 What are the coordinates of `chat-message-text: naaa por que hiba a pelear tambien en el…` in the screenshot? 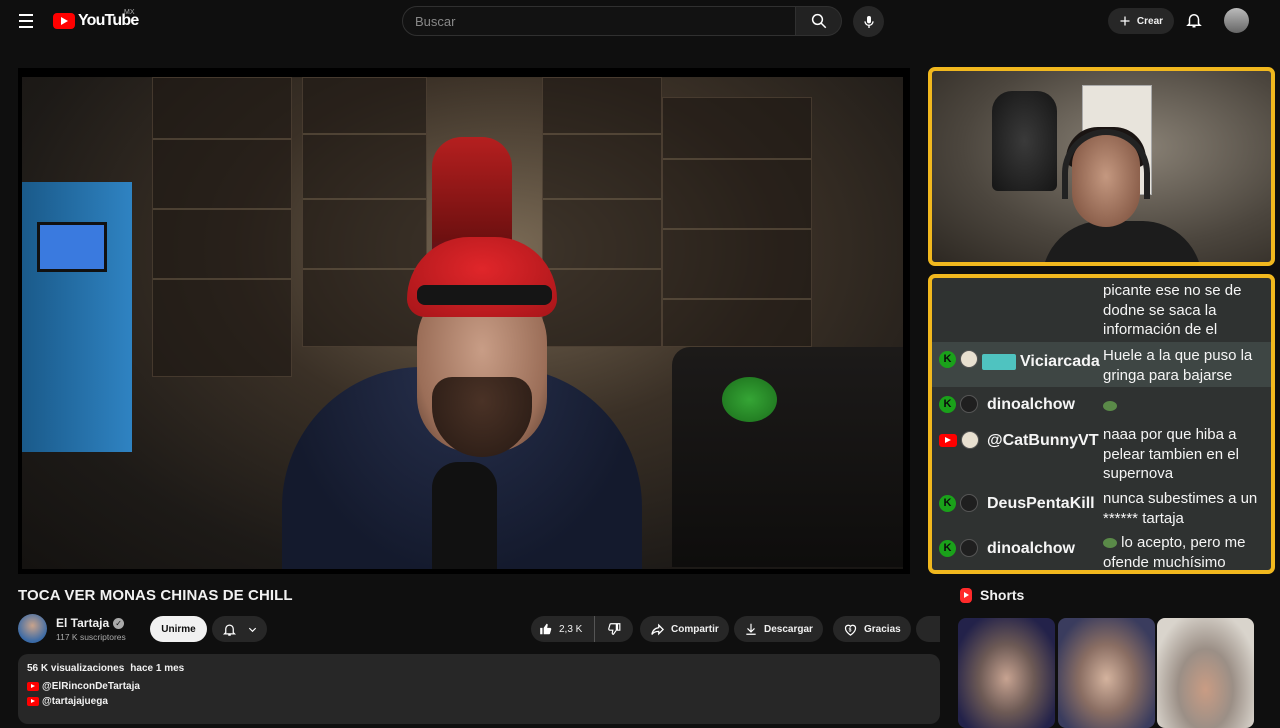 It's located at (1171, 454).